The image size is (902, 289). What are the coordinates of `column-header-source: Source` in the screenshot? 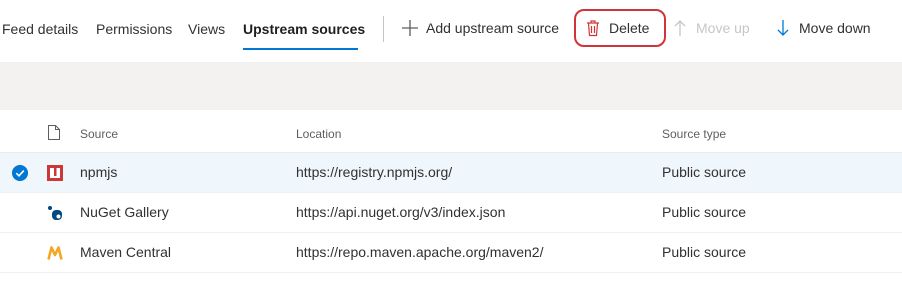 It's located at (99, 134).